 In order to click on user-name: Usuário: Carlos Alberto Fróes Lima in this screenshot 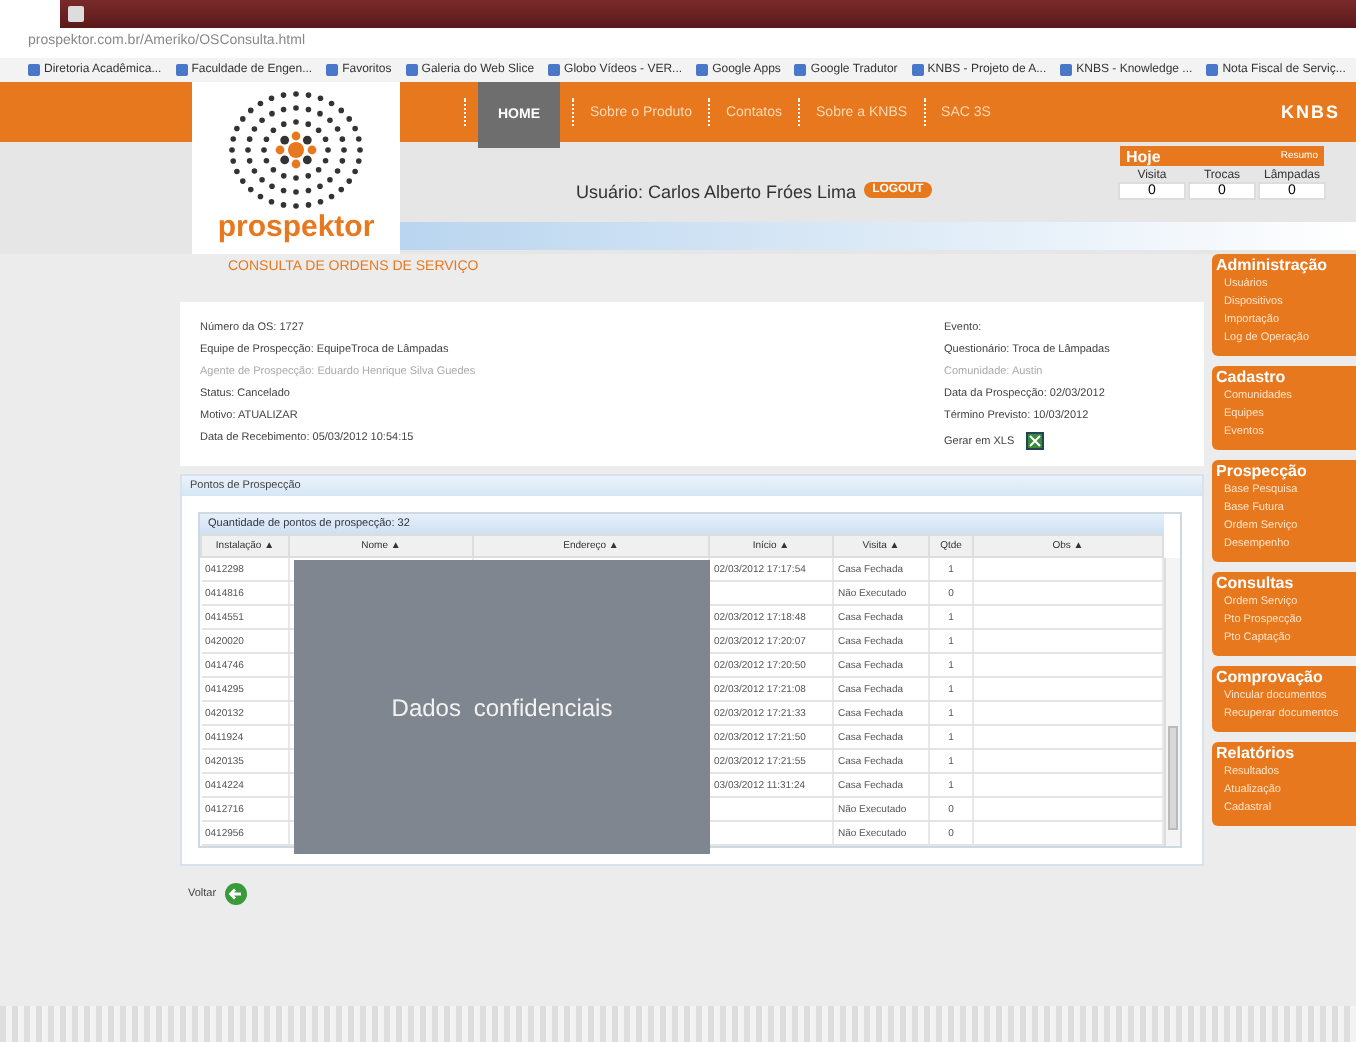, I will do `click(716, 192)`.